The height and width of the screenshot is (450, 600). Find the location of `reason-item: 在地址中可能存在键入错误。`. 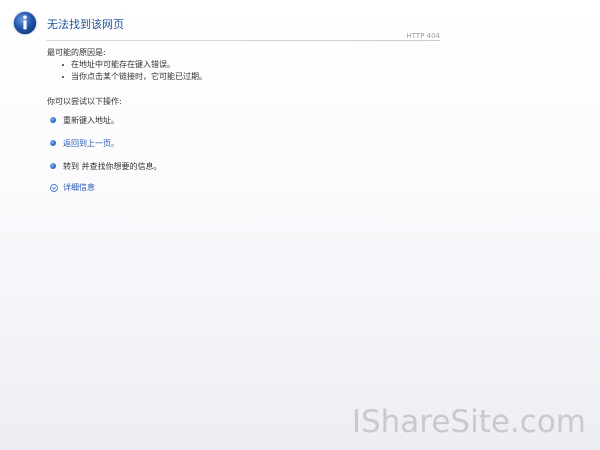

reason-item: 在地址中可能存在键入错误。 is located at coordinates (134, 65).